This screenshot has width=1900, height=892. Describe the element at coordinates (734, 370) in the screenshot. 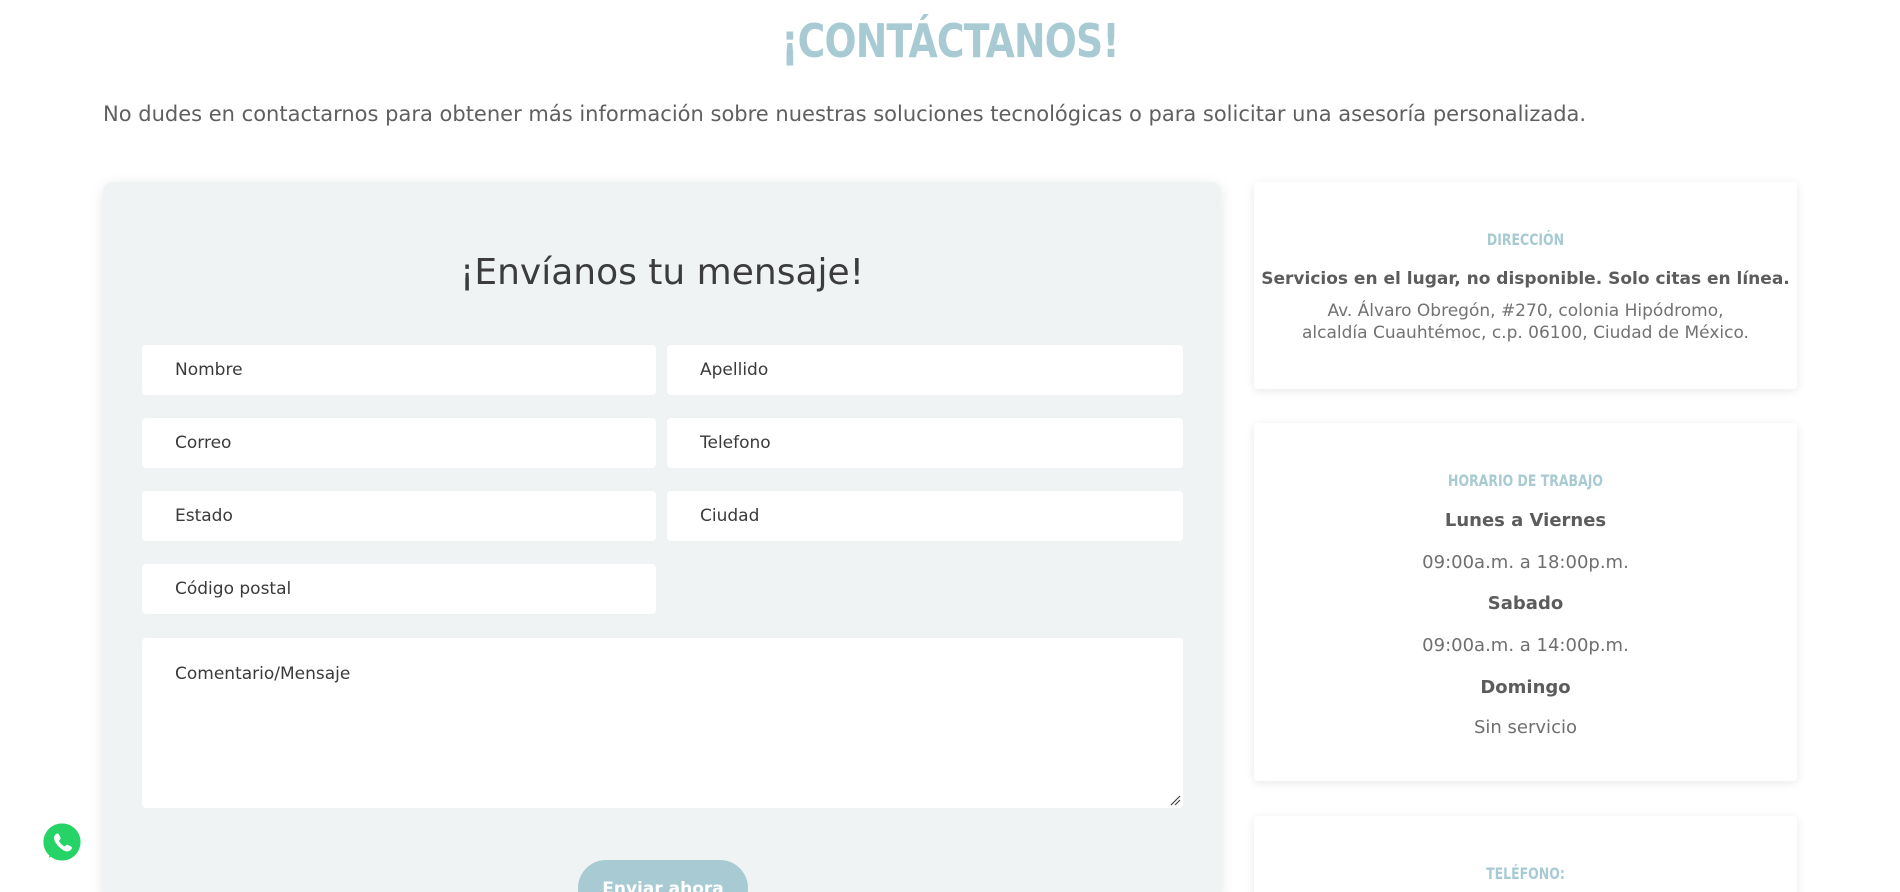

I see `apellido-placeholder: Apellido` at that location.